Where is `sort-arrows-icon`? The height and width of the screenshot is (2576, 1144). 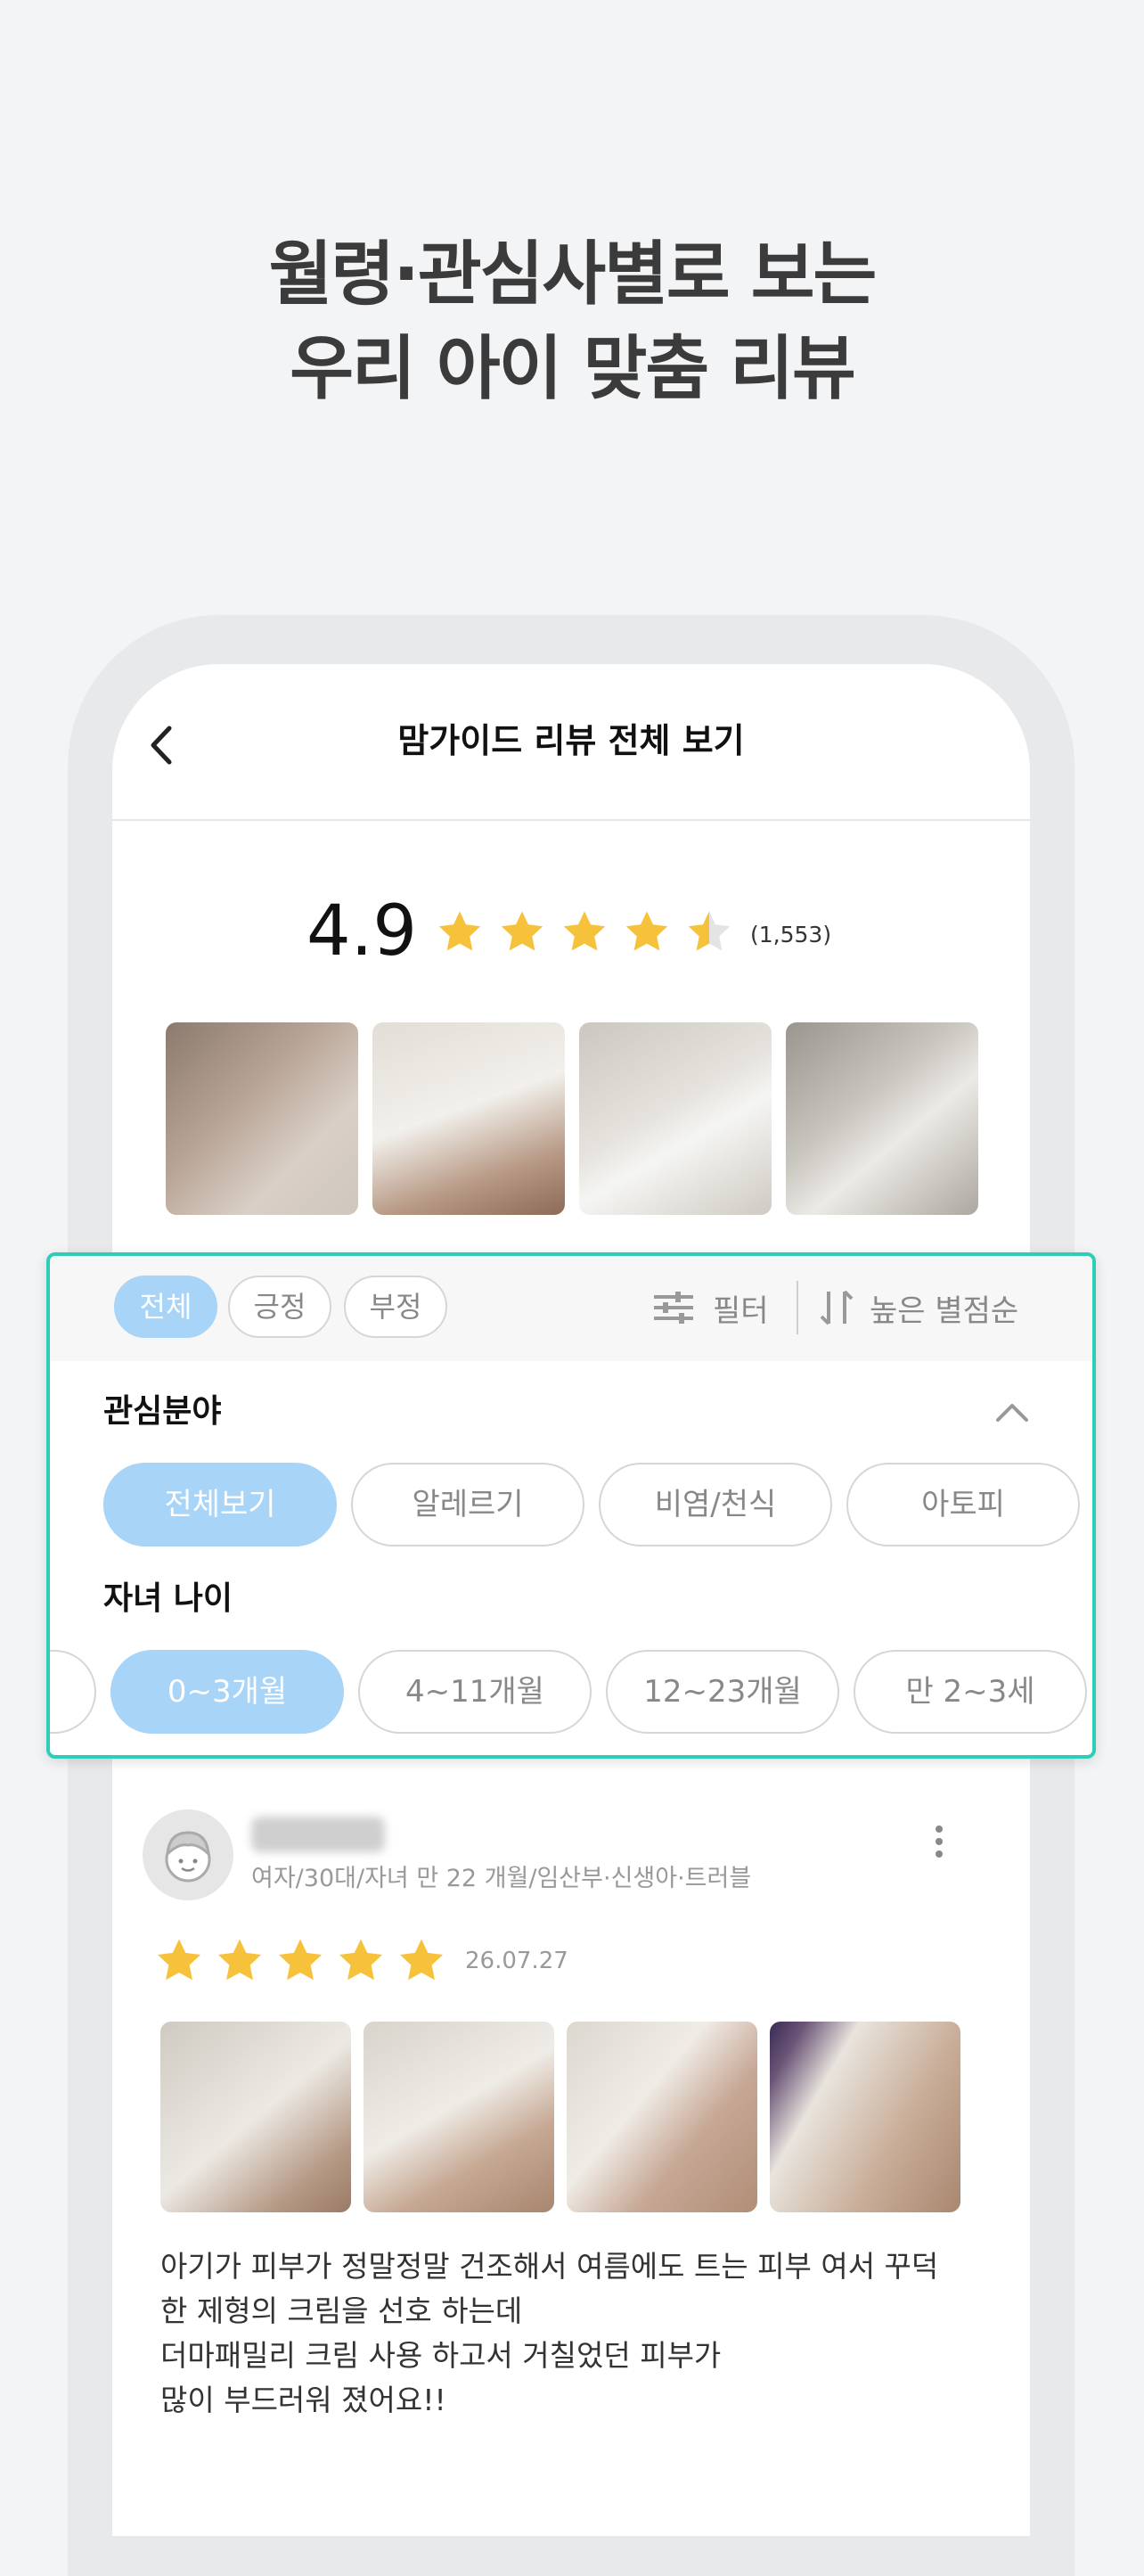 sort-arrows-icon is located at coordinates (837, 1307).